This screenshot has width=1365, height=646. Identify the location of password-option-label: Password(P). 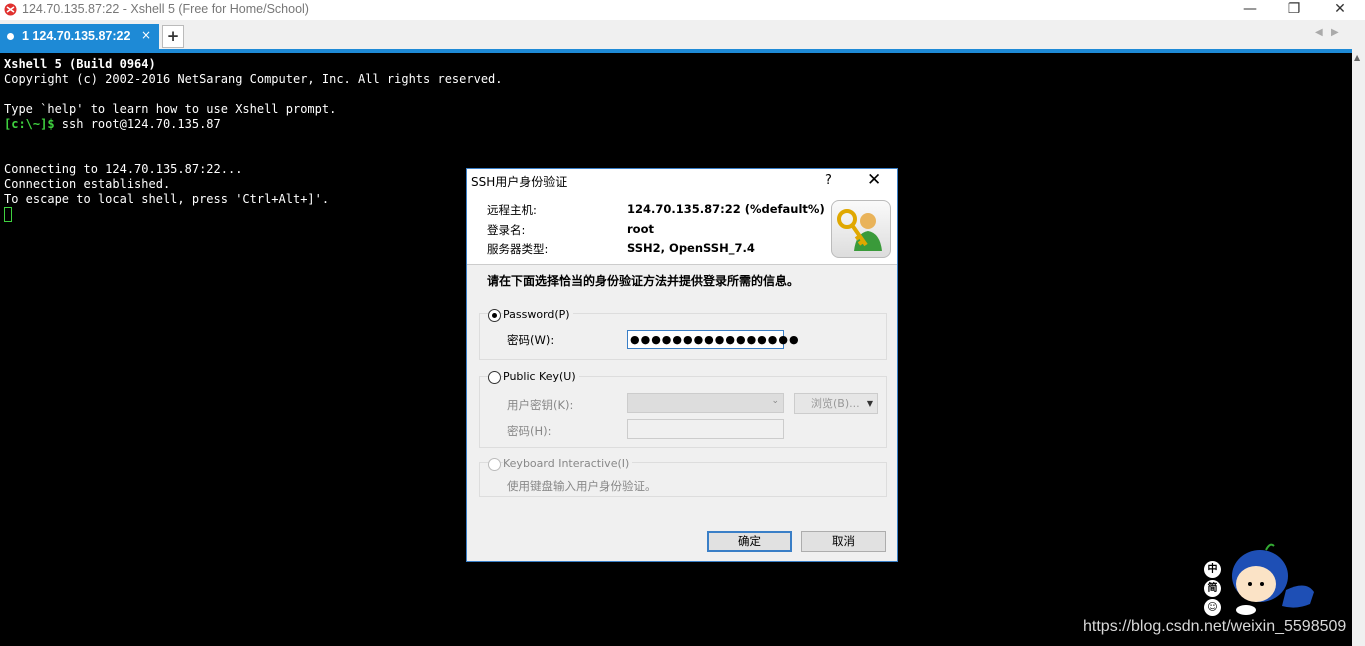
(538, 314).